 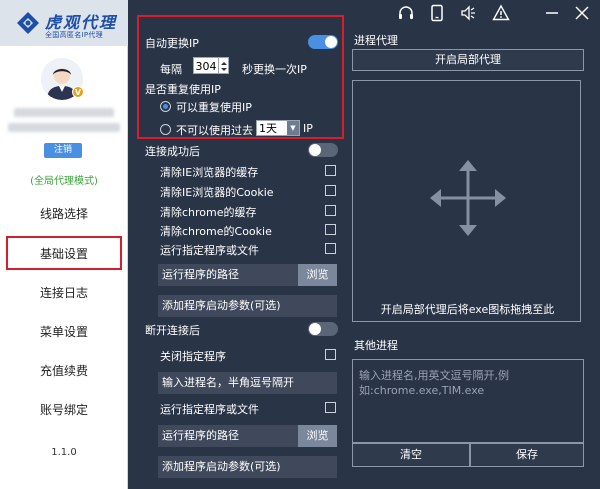 I want to click on connect-browse-button: 浏览, so click(x=317, y=275).